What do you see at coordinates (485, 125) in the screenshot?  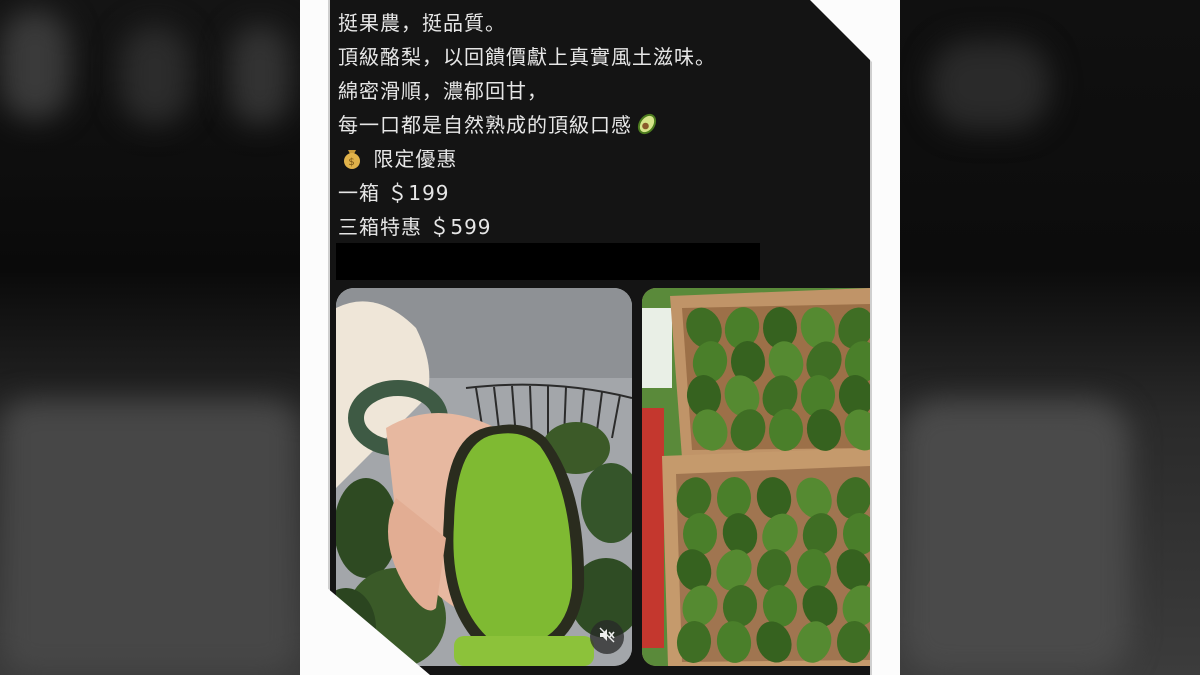 I see `post-line-4-text: 每一口都是自然熟成的頂級口感` at bounding box center [485, 125].